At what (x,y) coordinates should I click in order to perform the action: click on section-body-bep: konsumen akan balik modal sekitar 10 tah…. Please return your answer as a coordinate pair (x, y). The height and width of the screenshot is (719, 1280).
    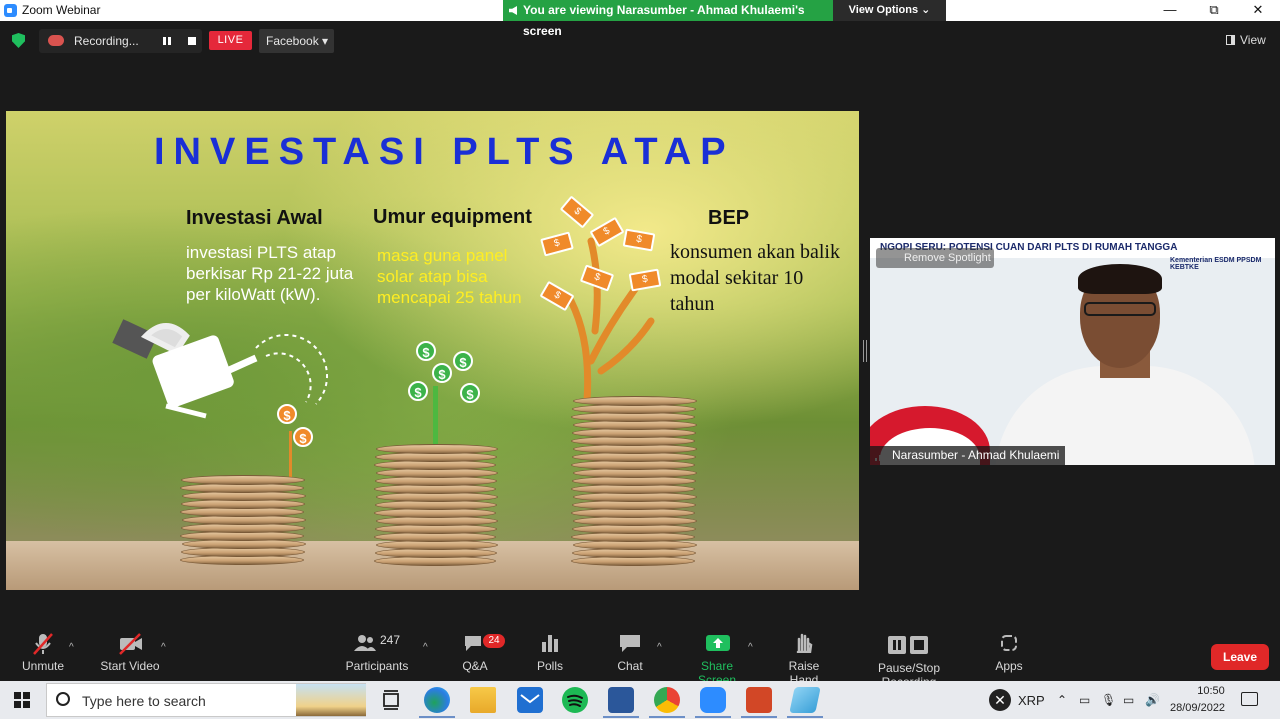
    Looking at the image, I should click on (755, 278).